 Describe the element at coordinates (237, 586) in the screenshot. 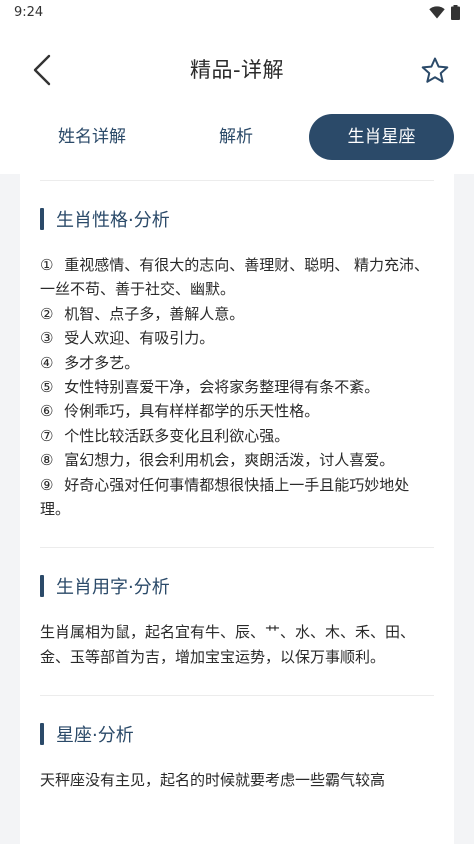

I see `section-title-naming: 生肖用字·分析` at that location.